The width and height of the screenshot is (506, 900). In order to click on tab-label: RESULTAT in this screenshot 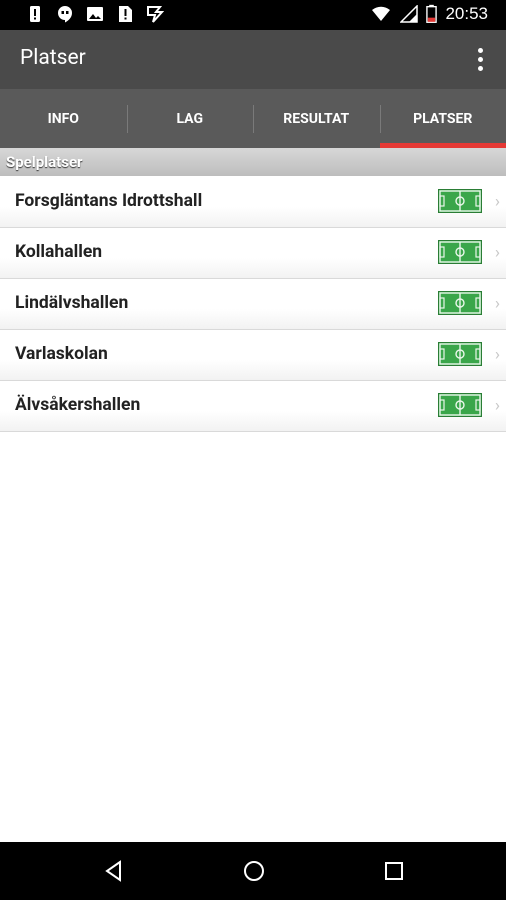, I will do `click(316, 118)`.